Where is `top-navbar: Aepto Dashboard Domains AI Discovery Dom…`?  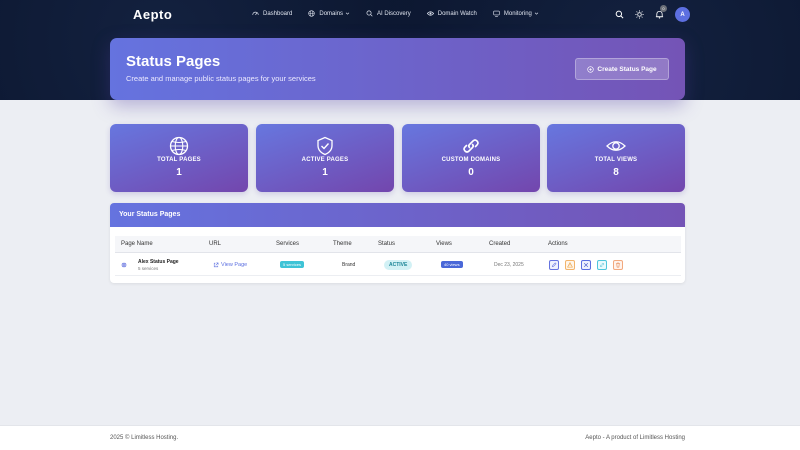
top-navbar: Aepto Dashboard Domains AI Discovery Dom… is located at coordinates (400, 14).